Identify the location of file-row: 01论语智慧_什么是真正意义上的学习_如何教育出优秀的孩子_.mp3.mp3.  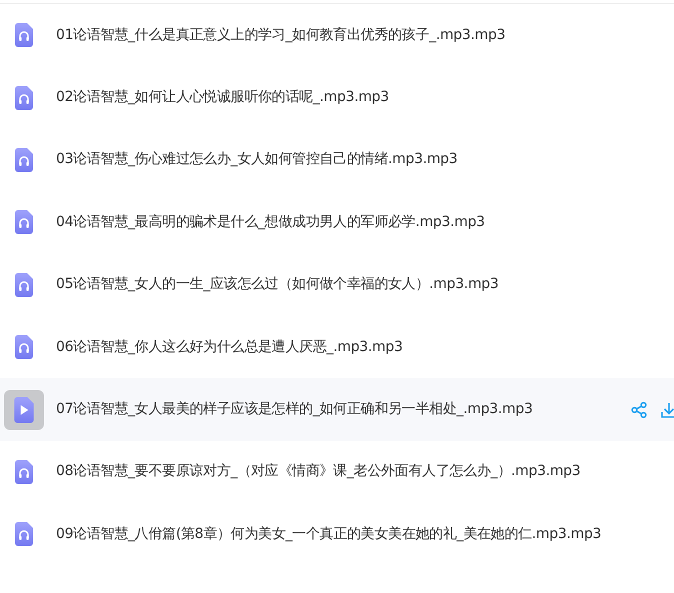
(337, 35).